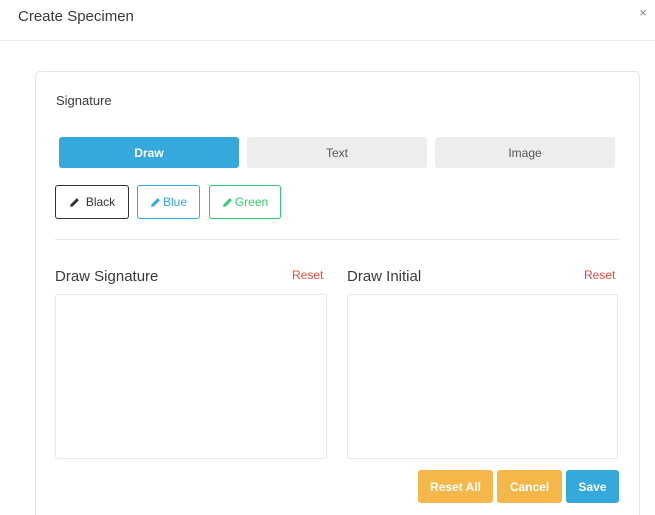 The image size is (655, 515). I want to click on reset-initial-link: Reset, so click(599, 275).